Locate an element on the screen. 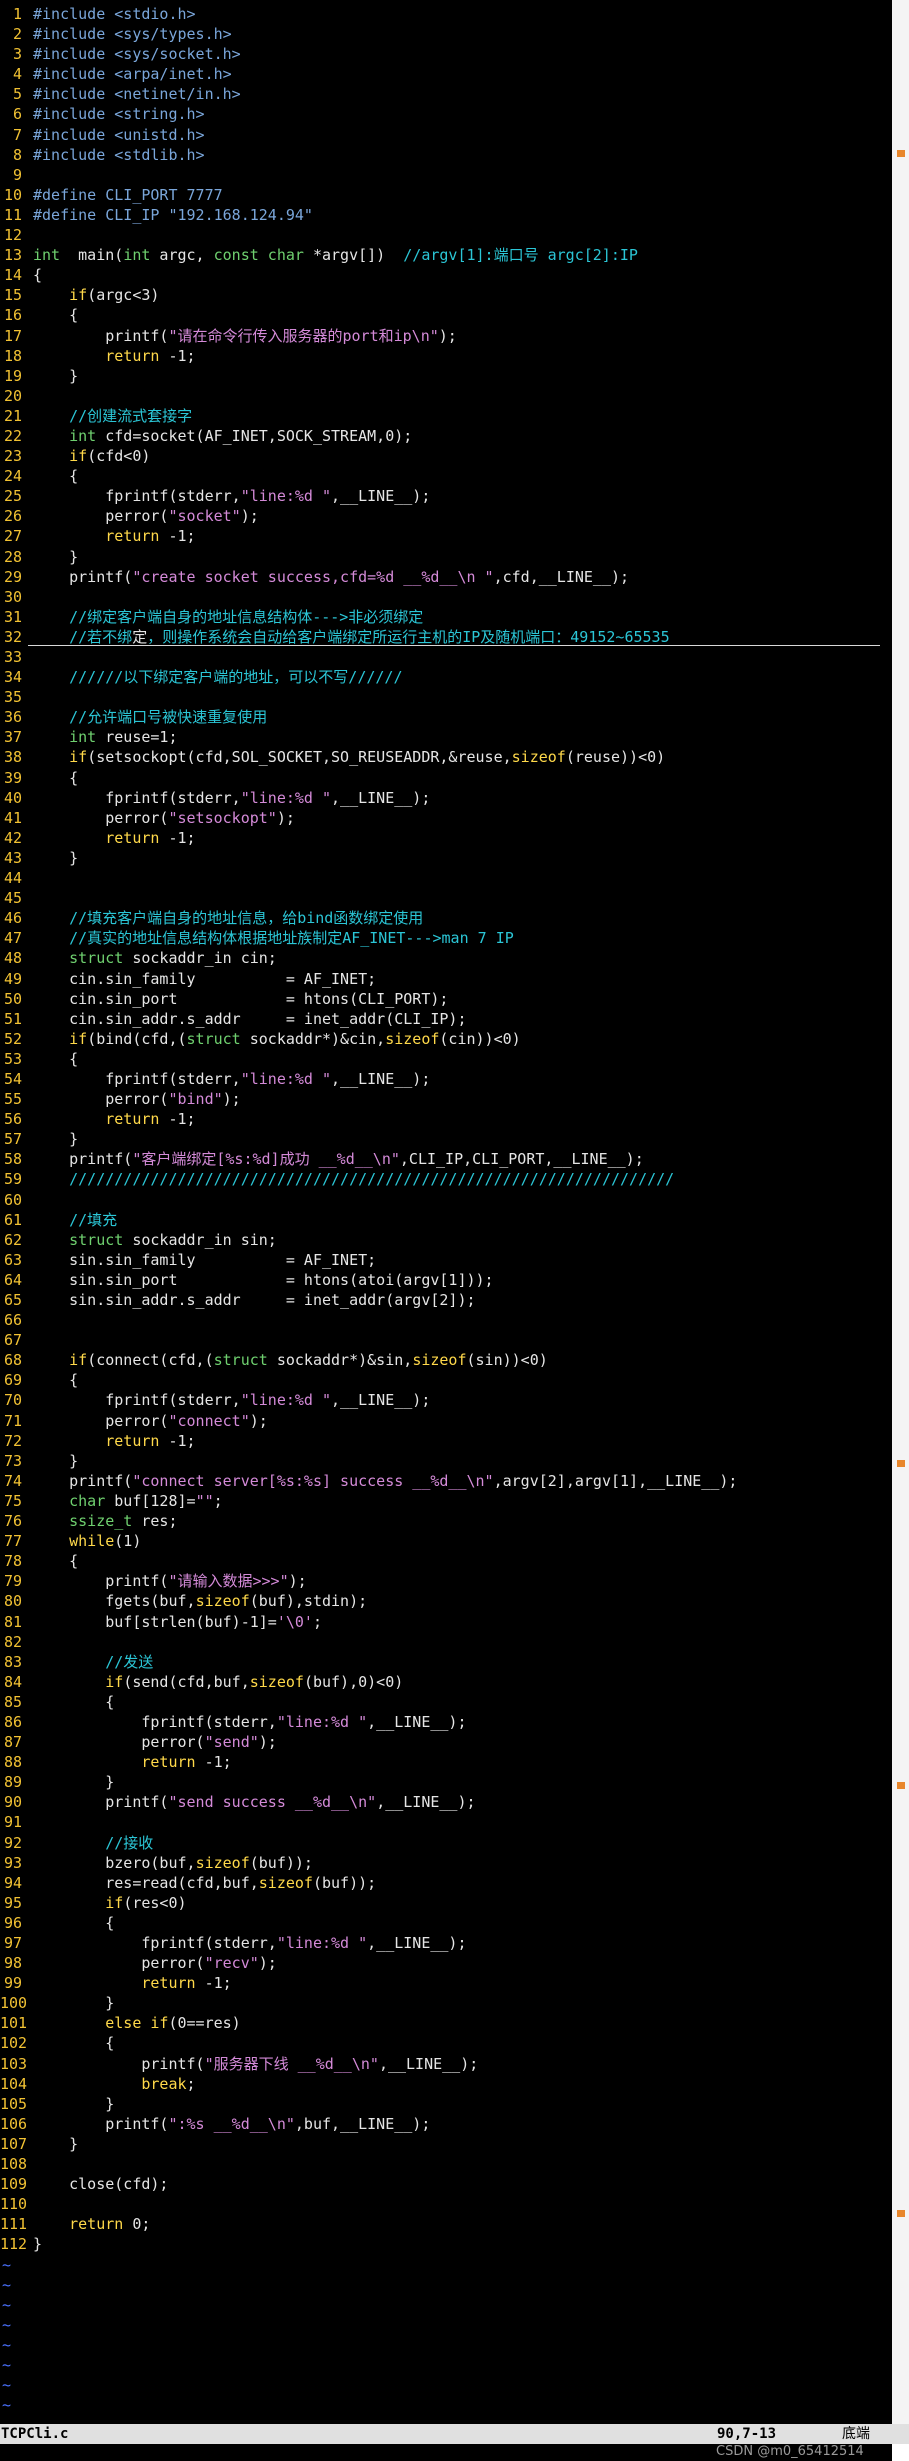 The height and width of the screenshot is (2461, 909). code-line: 89 } is located at coordinates (446, 1782).